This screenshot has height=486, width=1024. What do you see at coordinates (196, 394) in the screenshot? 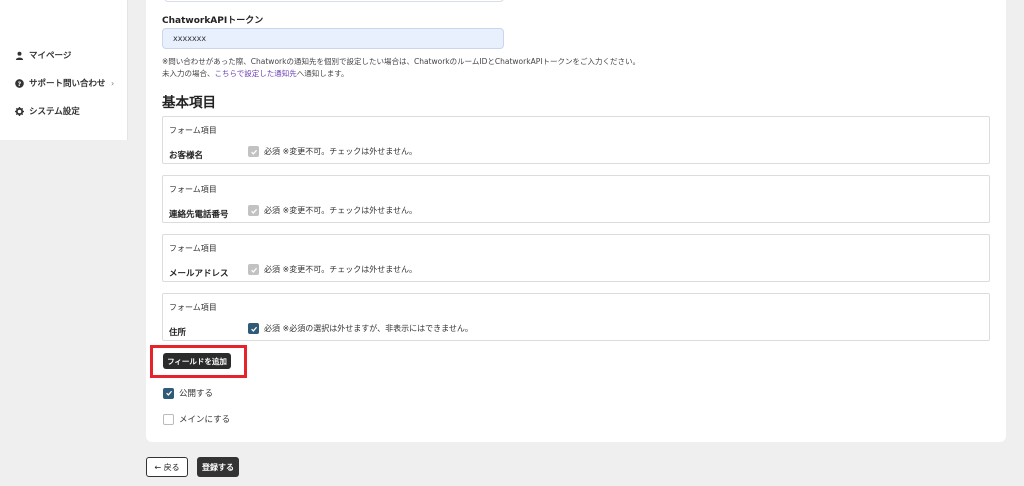
I see `publish-label: 公開する` at bounding box center [196, 394].